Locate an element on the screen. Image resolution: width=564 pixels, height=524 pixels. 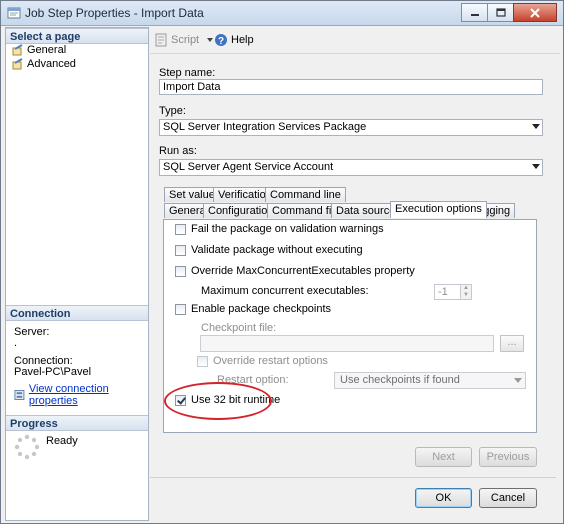
view-connection-link-row: View connection properties is located at coordinates (81, 395).